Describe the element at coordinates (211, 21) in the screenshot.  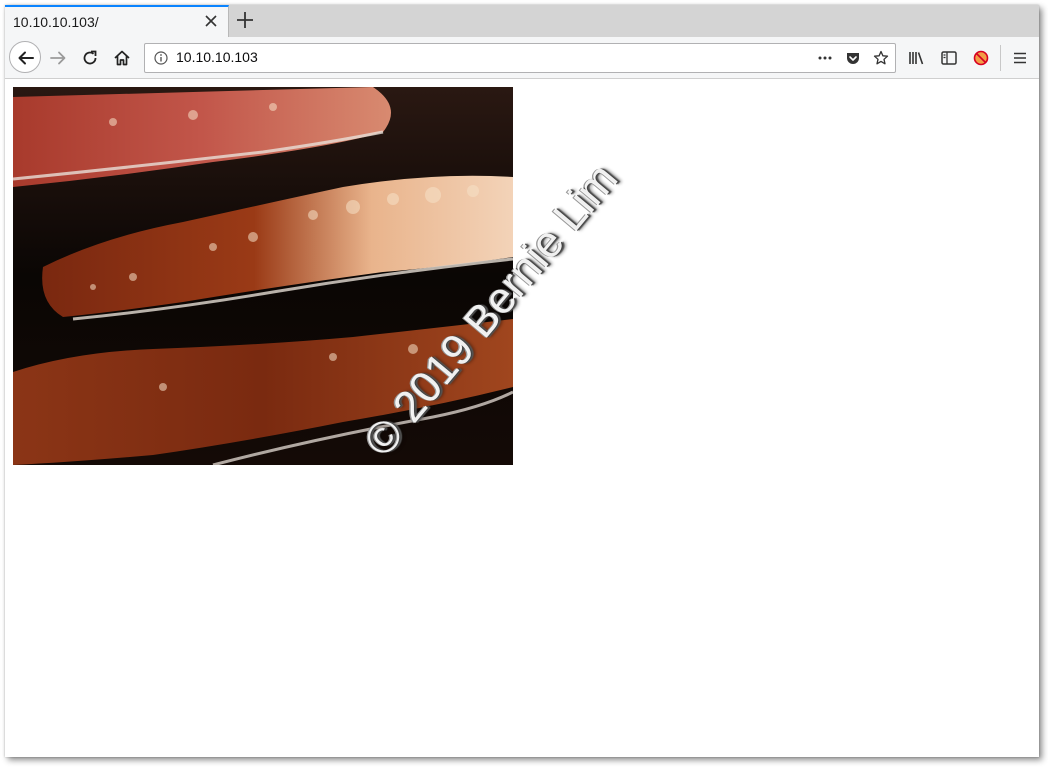
I see `close-icon` at that location.